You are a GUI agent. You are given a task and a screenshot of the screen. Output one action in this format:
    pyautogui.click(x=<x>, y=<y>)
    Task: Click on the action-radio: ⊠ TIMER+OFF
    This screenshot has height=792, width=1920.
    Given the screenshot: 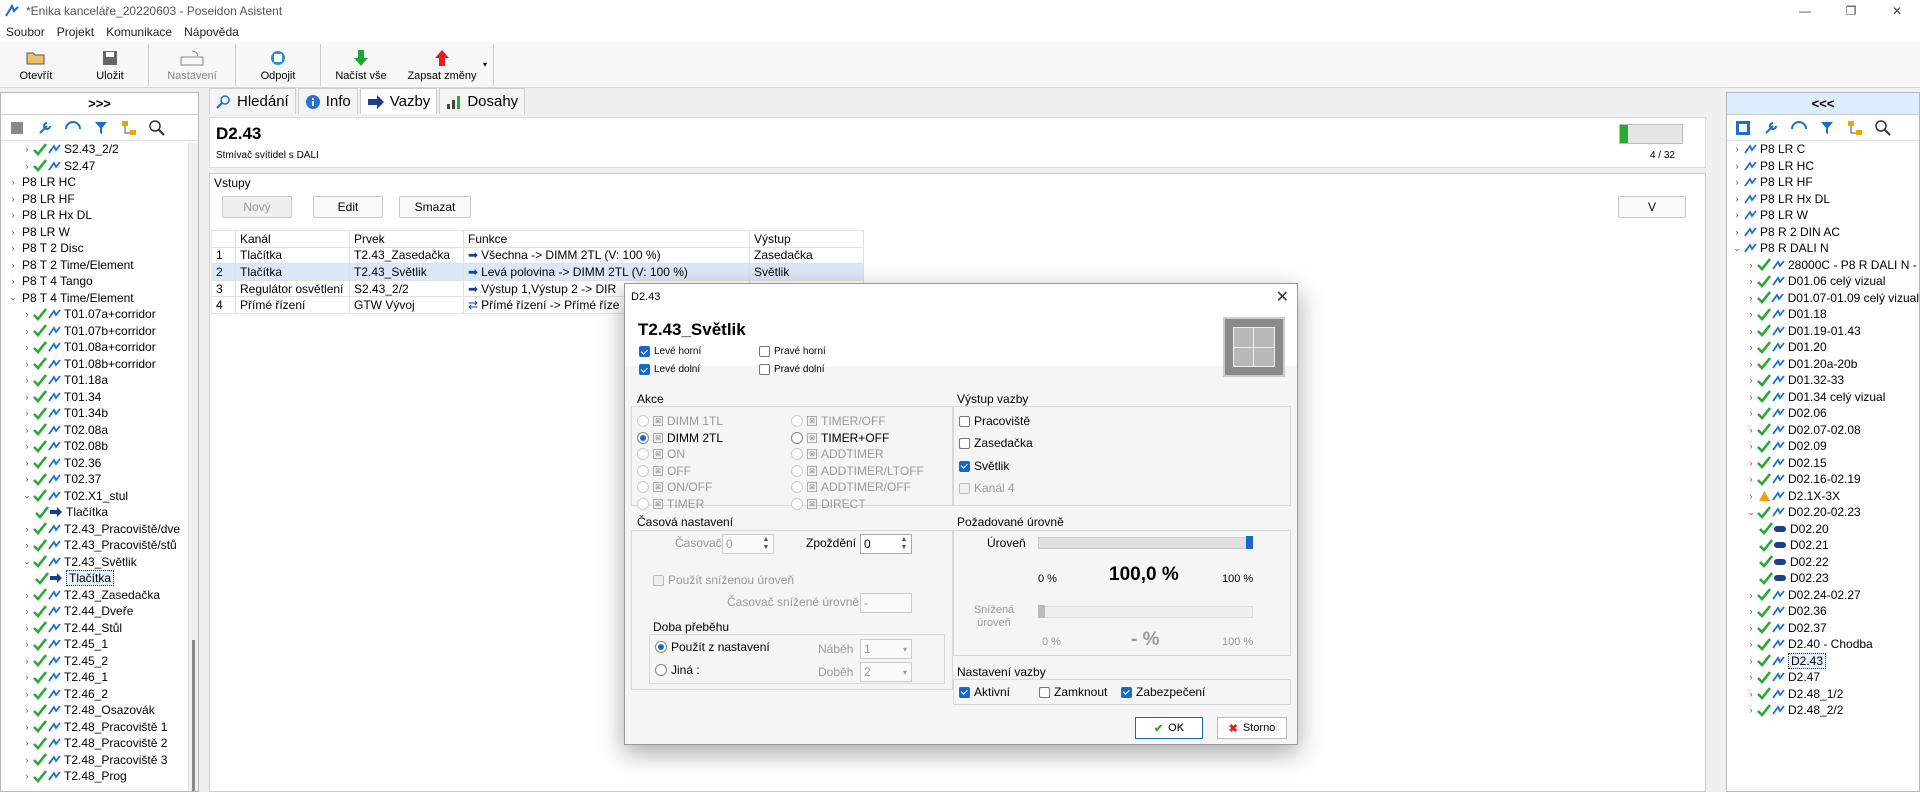 What is the action you would take?
    pyautogui.click(x=840, y=438)
    